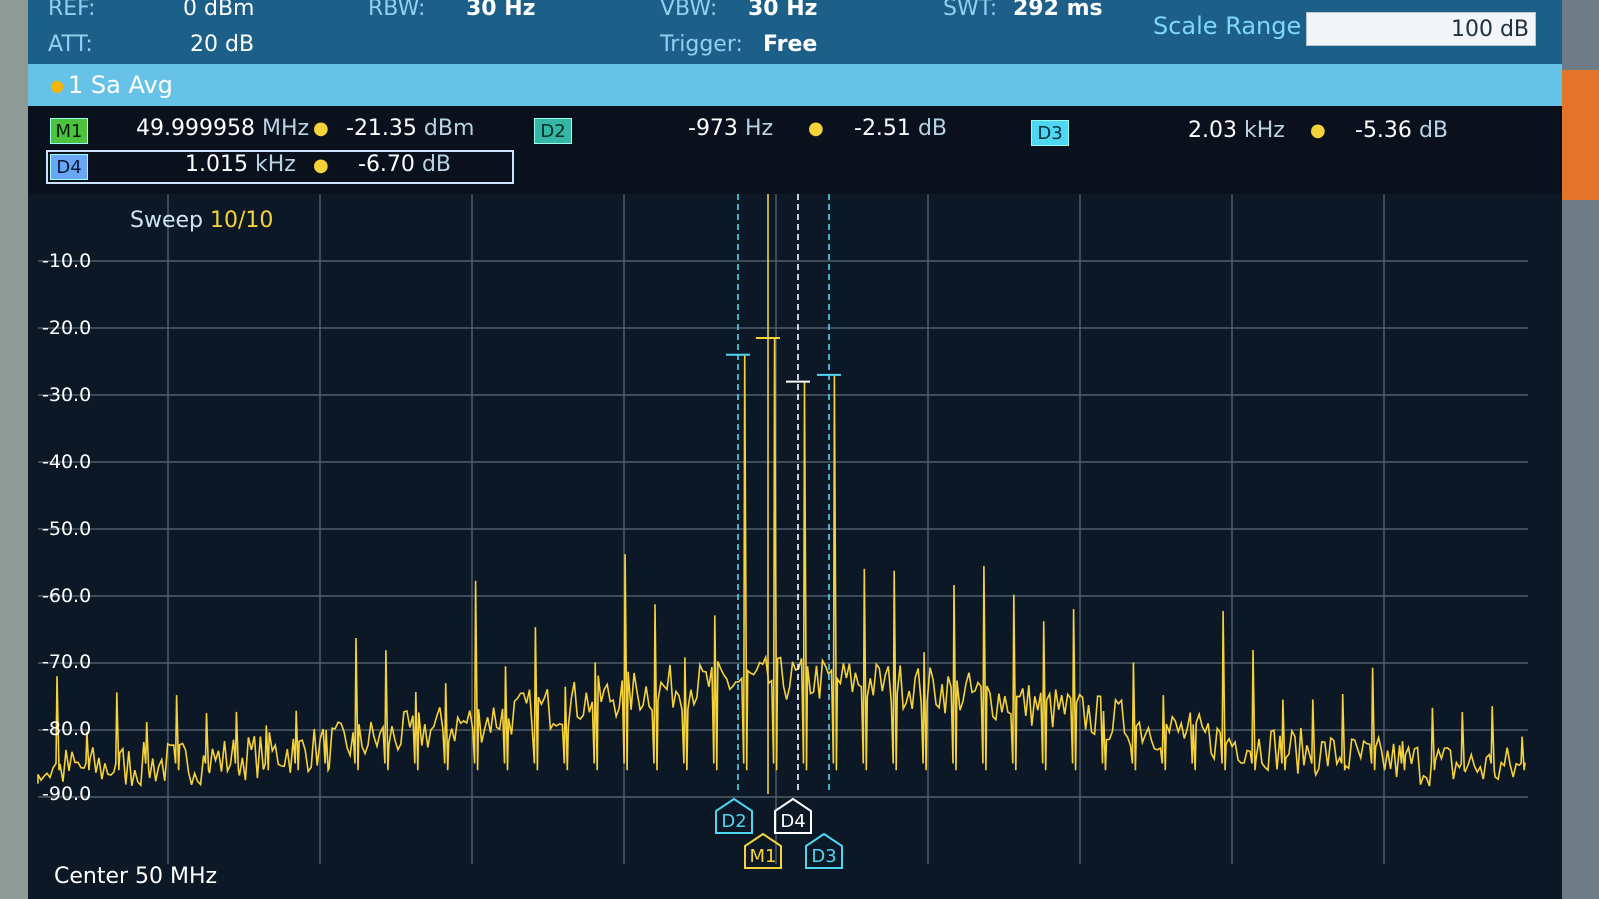 Image resolution: width=1599 pixels, height=899 pixels. Describe the element at coordinates (1383, 130) in the screenshot. I see `marker-d3-y-value: -5.36` at that location.